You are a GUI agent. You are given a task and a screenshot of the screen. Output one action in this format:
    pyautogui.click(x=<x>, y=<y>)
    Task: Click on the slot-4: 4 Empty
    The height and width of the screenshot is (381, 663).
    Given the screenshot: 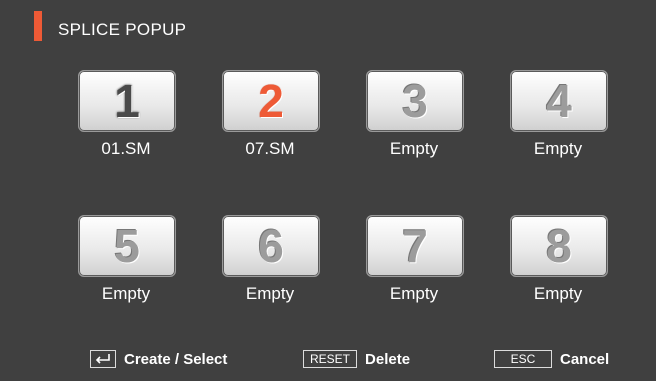 What is the action you would take?
    pyautogui.click(x=558, y=114)
    